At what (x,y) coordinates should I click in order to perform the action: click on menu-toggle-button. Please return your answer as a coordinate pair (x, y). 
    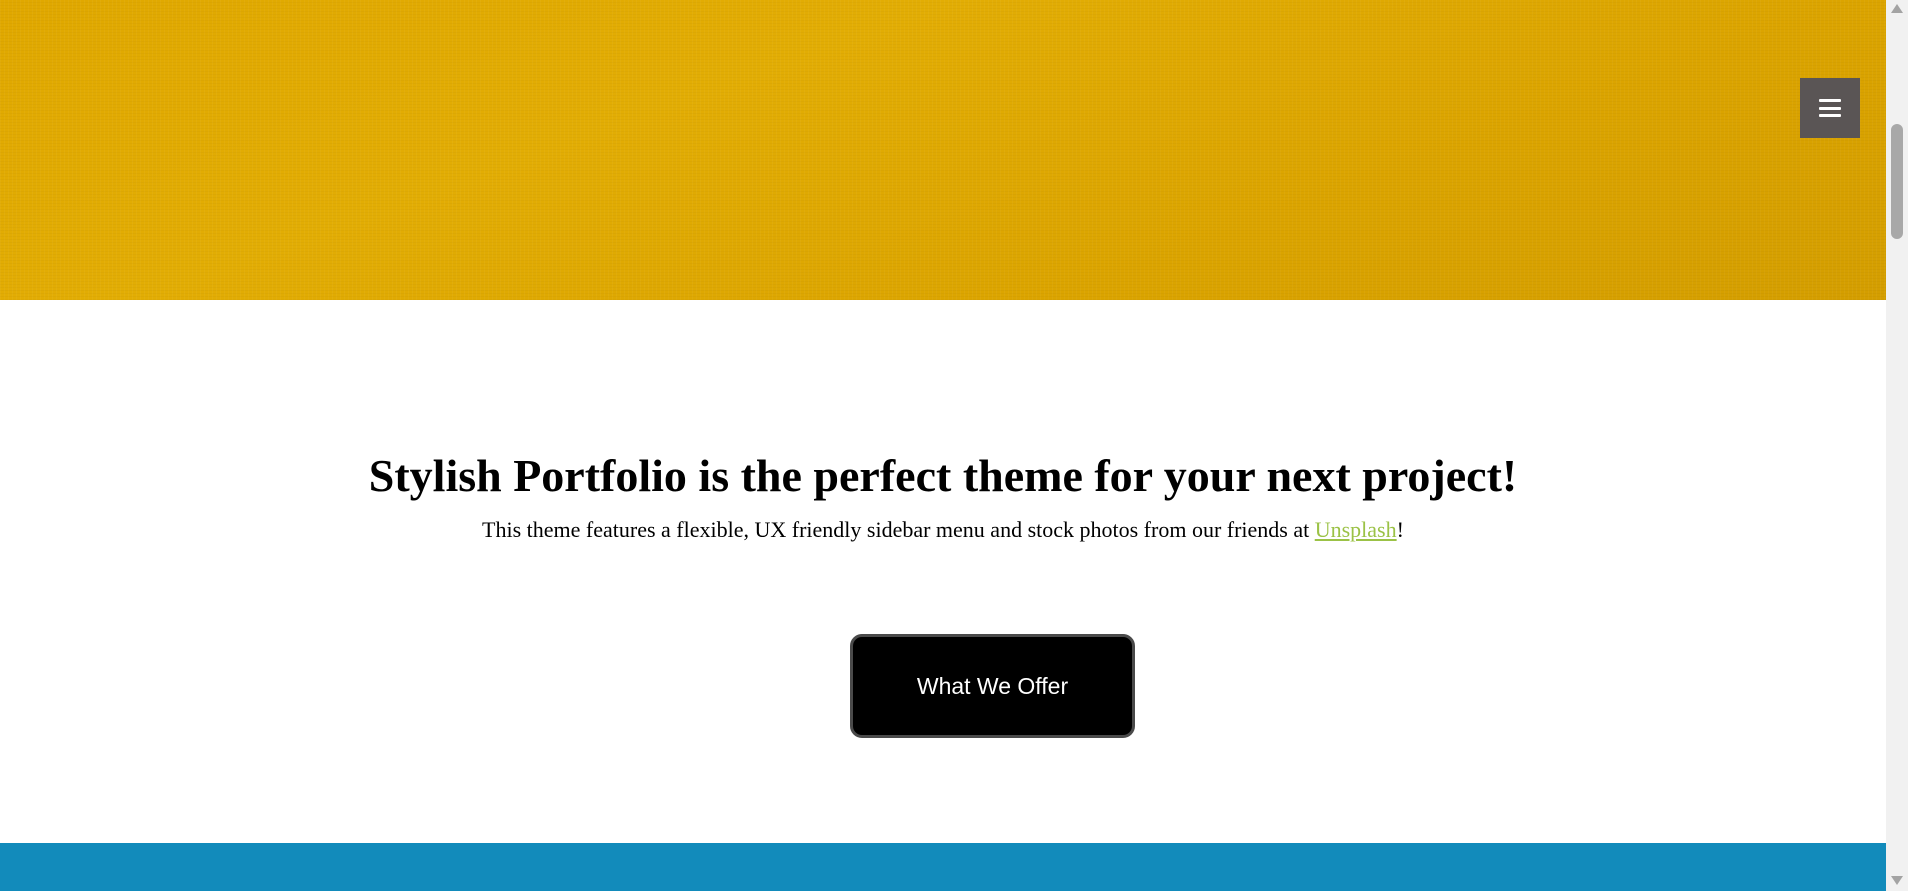
    Looking at the image, I should click on (1830, 108).